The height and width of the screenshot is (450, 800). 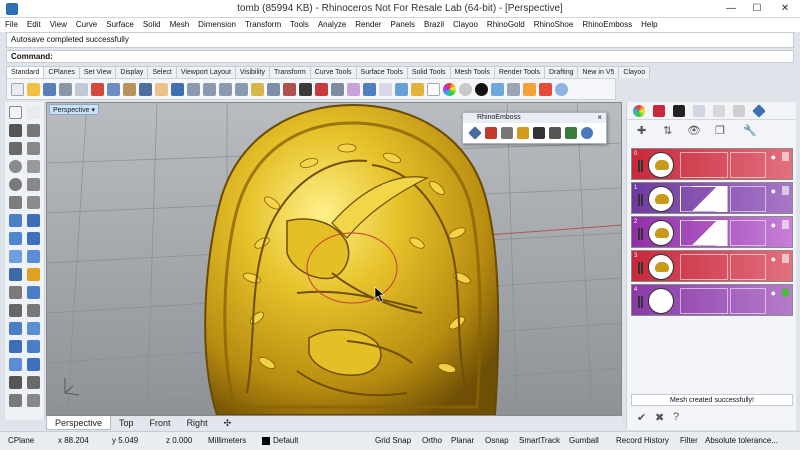 What do you see at coordinates (519, 72) in the screenshot?
I see `tab-render-tools: Render Tools` at bounding box center [519, 72].